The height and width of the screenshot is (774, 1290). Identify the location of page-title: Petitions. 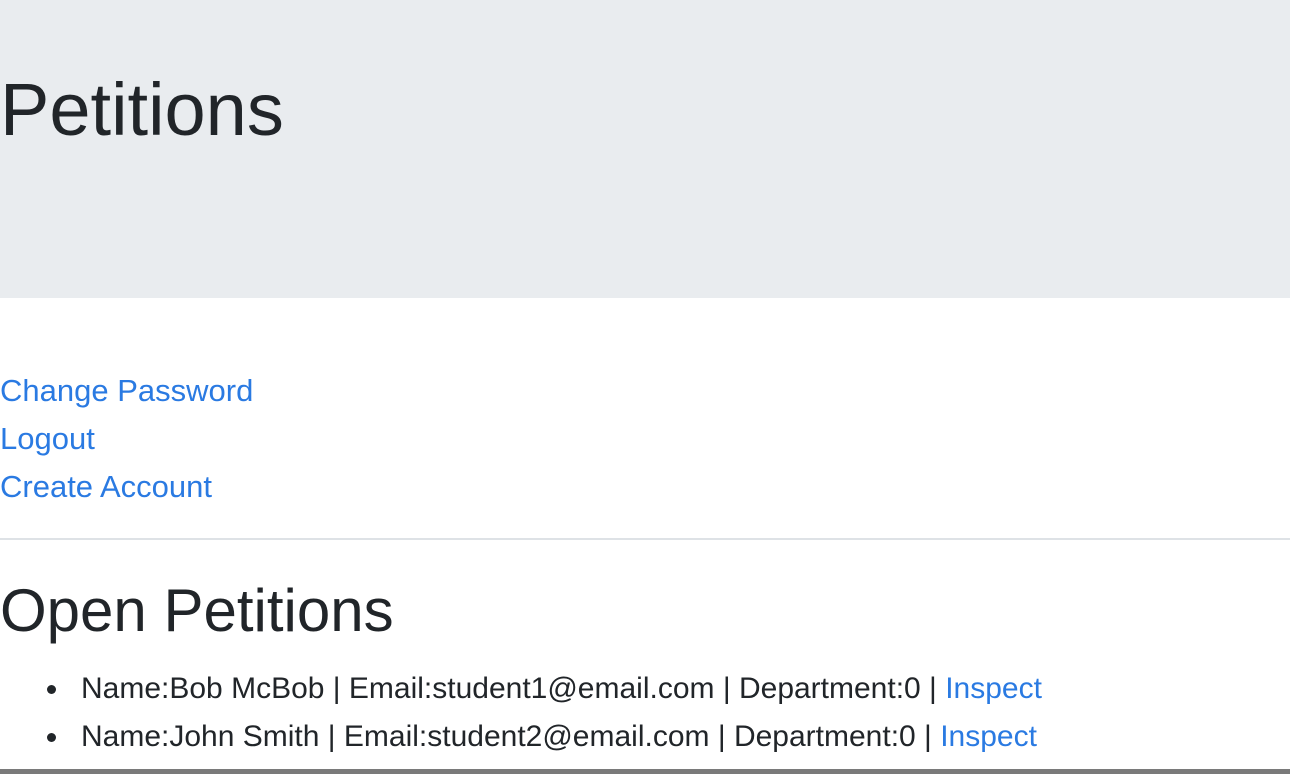
(142, 109).